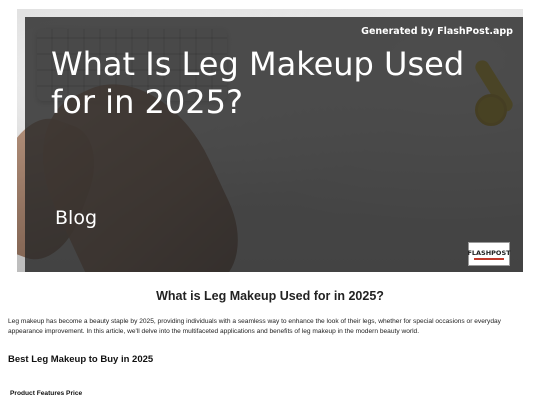 This screenshot has height=405, width=540. I want to click on hero-title: What Is Leg Makeup Used for in 2025?, so click(258, 83).